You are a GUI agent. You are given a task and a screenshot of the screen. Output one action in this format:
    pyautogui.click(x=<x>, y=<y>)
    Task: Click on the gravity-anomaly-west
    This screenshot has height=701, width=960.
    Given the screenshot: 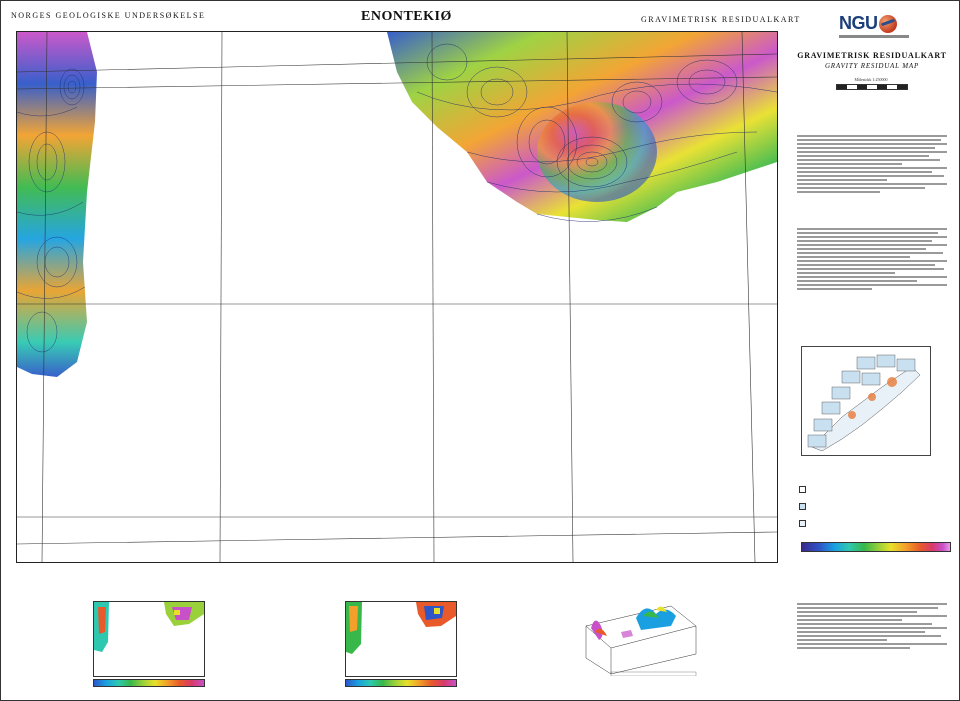 What is the action you would take?
    pyautogui.click(x=57, y=204)
    